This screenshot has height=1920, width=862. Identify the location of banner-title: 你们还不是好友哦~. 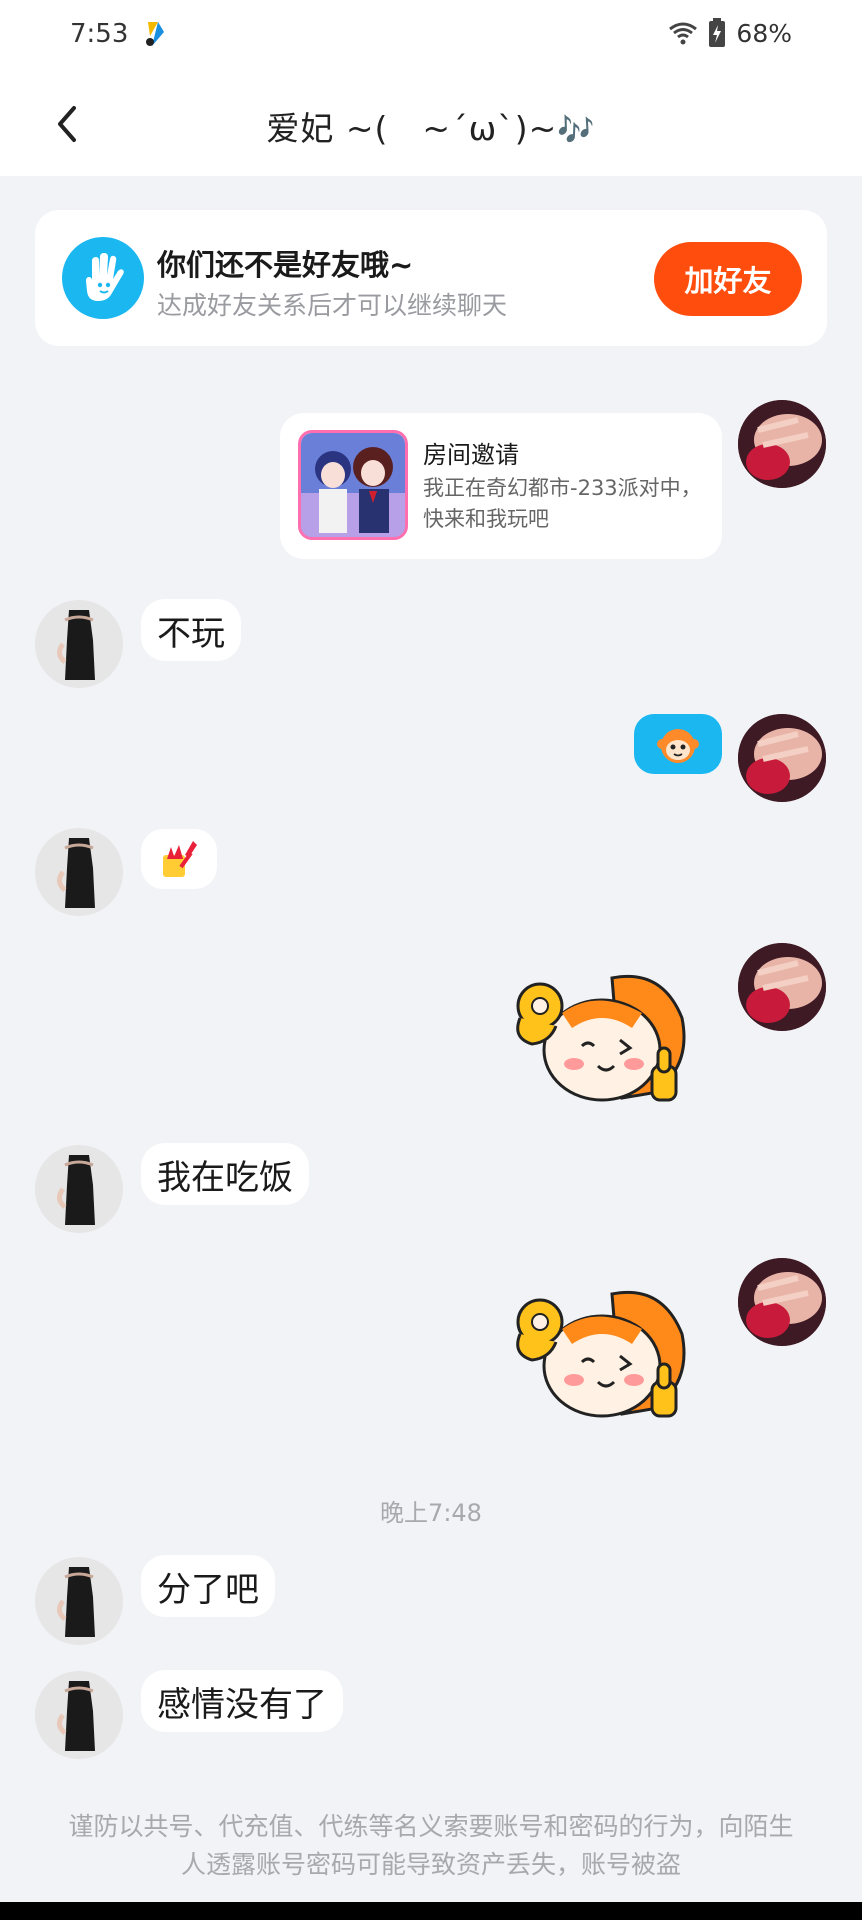
(285, 265).